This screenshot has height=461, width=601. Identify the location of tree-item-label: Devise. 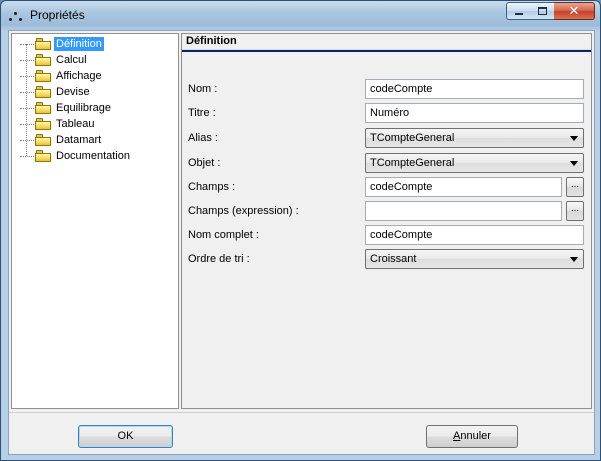
(73, 92).